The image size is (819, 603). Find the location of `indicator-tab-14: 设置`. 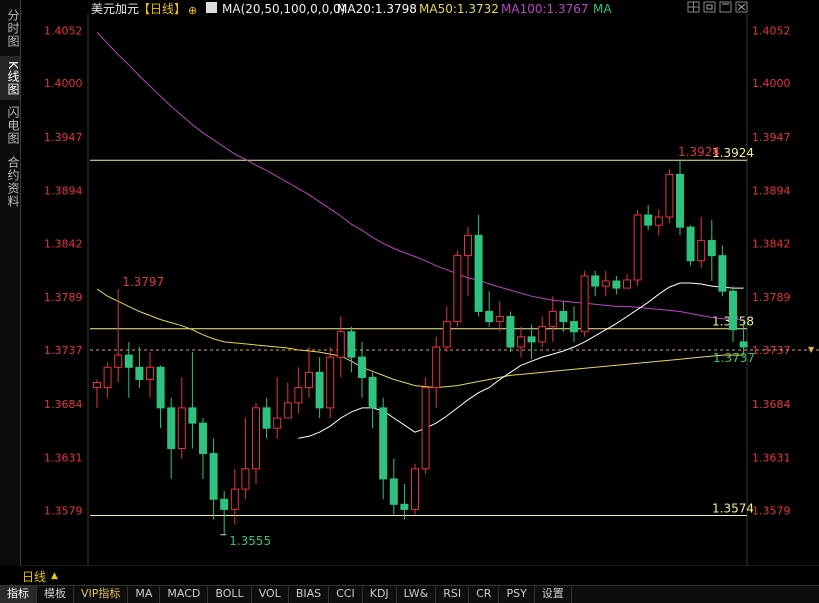

indicator-tab-14: 设置 is located at coordinates (553, 594).